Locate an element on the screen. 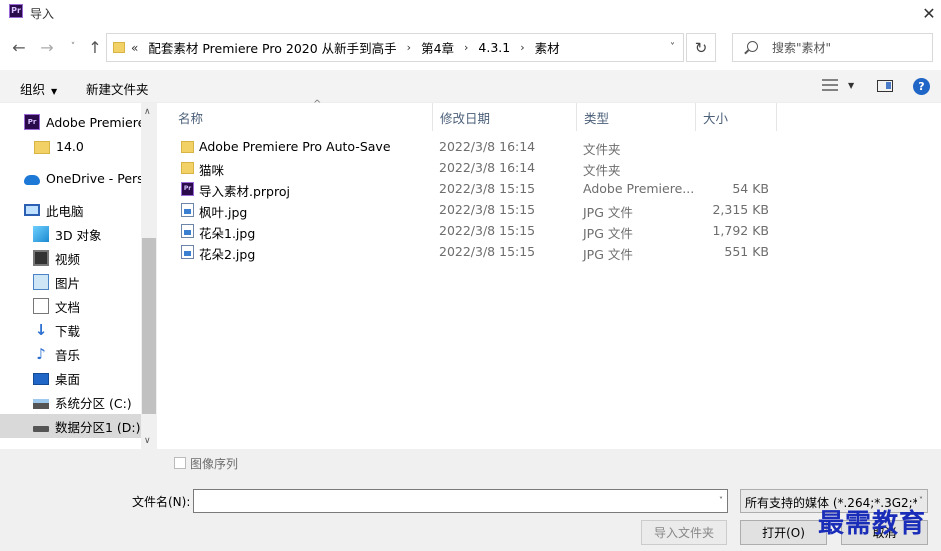  pictures-icon is located at coordinates (41, 282).